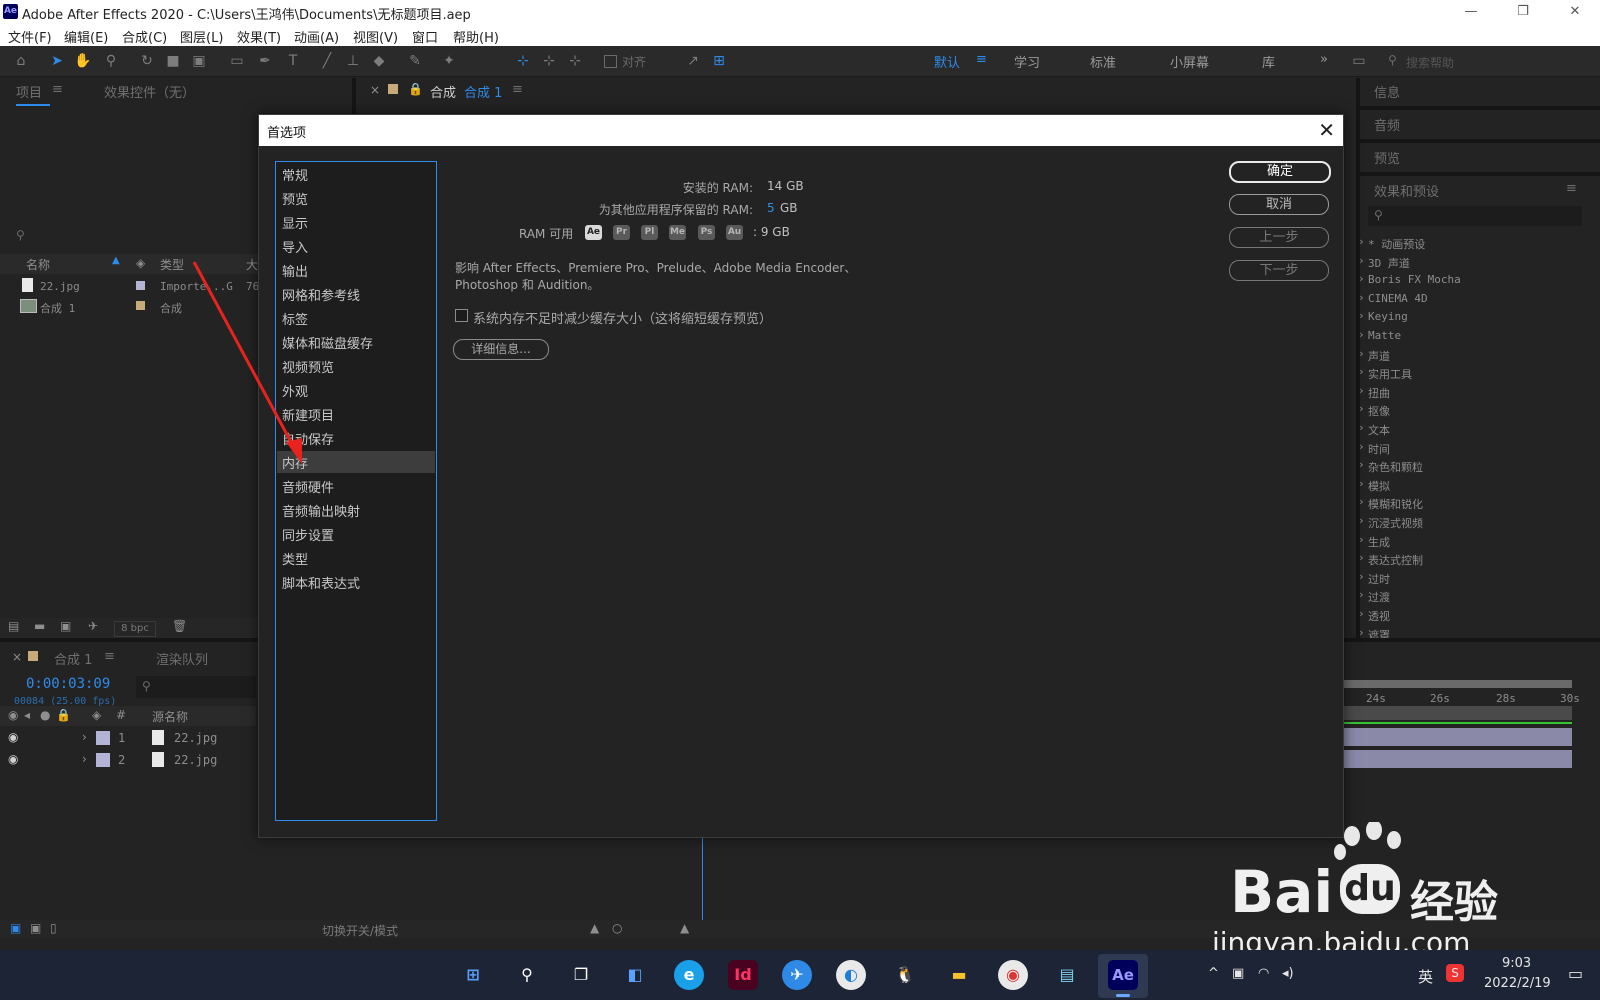 Image resolution: width=1600 pixels, height=1000 pixels. I want to click on watermark-brand-du: du, so click(1370, 889).